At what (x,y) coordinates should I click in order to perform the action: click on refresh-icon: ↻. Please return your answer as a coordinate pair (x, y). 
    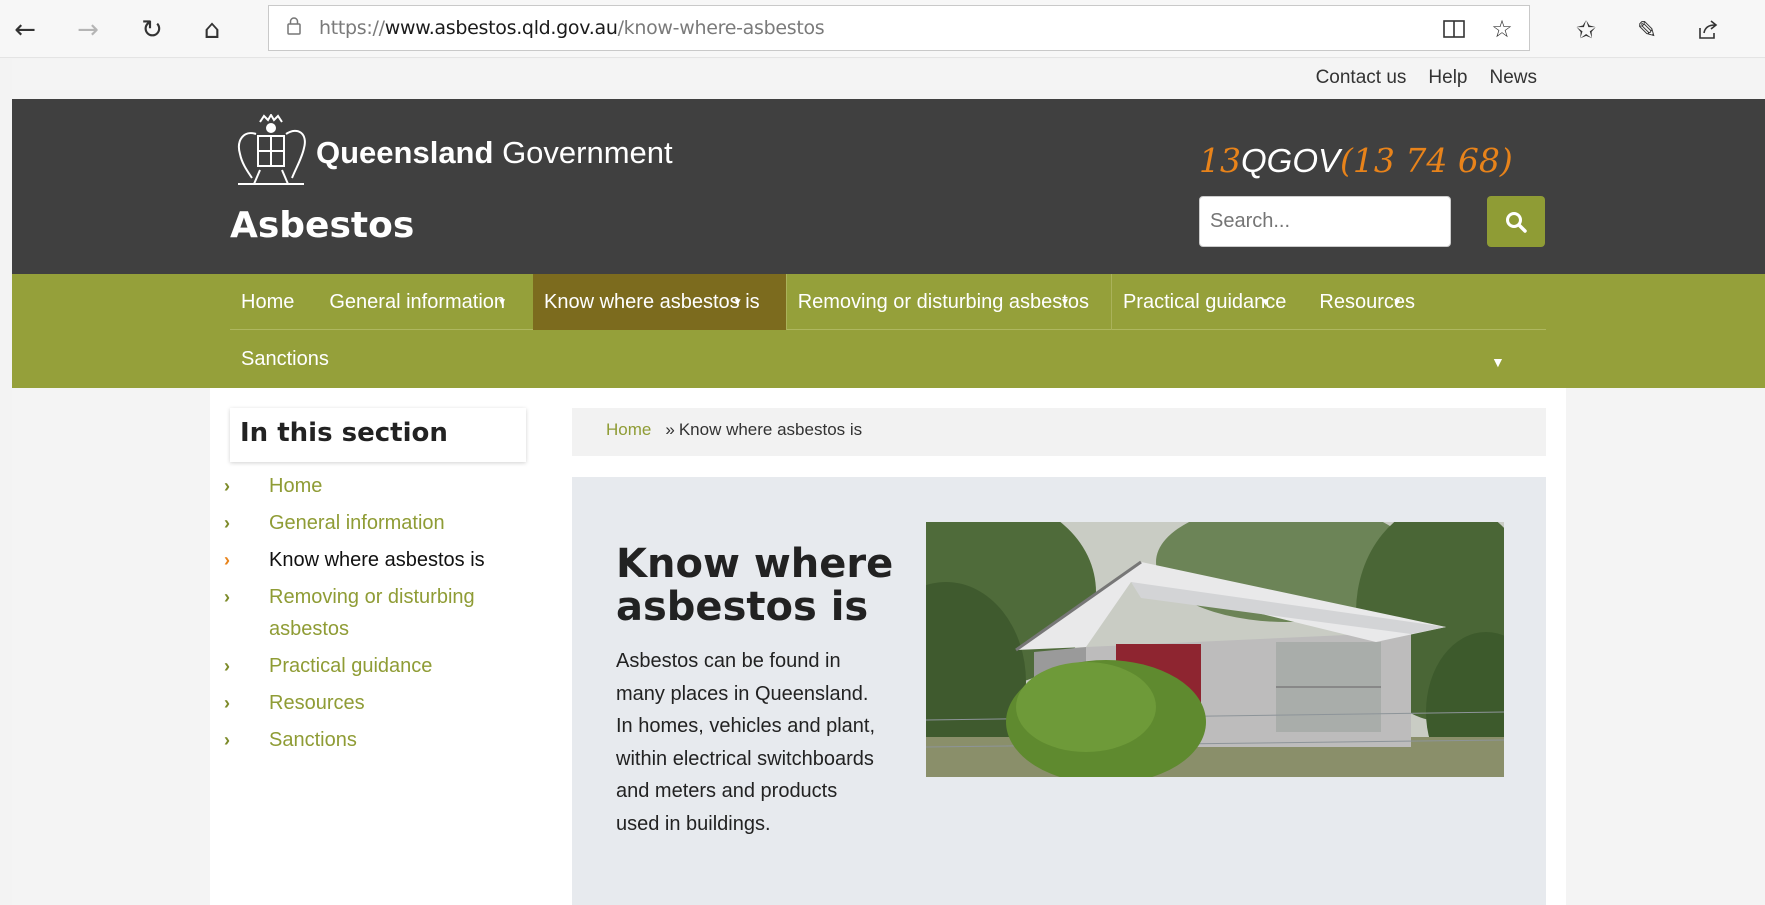
    Looking at the image, I should click on (152, 30).